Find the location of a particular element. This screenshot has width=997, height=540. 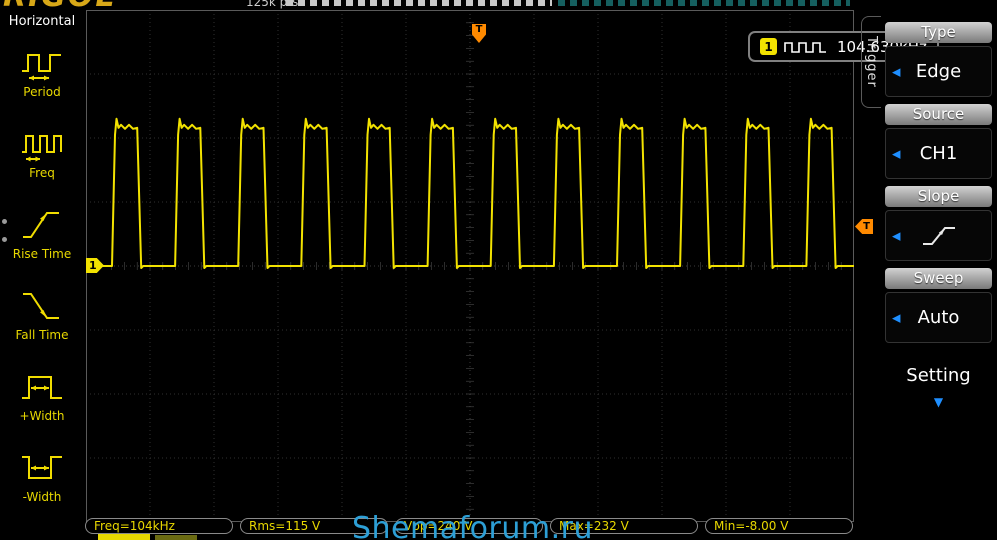

minus-width-icon is located at coordinates (42, 468).